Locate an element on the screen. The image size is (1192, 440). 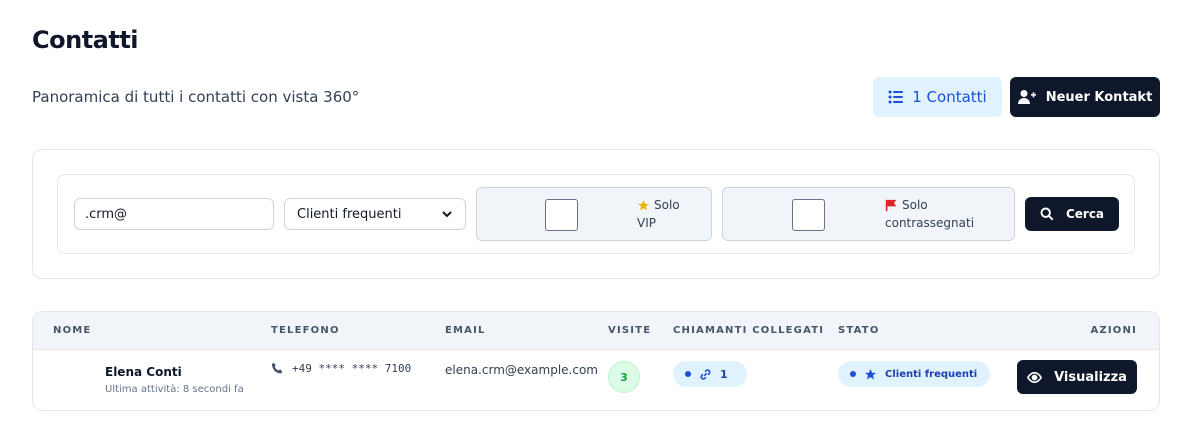
search-input is located at coordinates (174, 214).